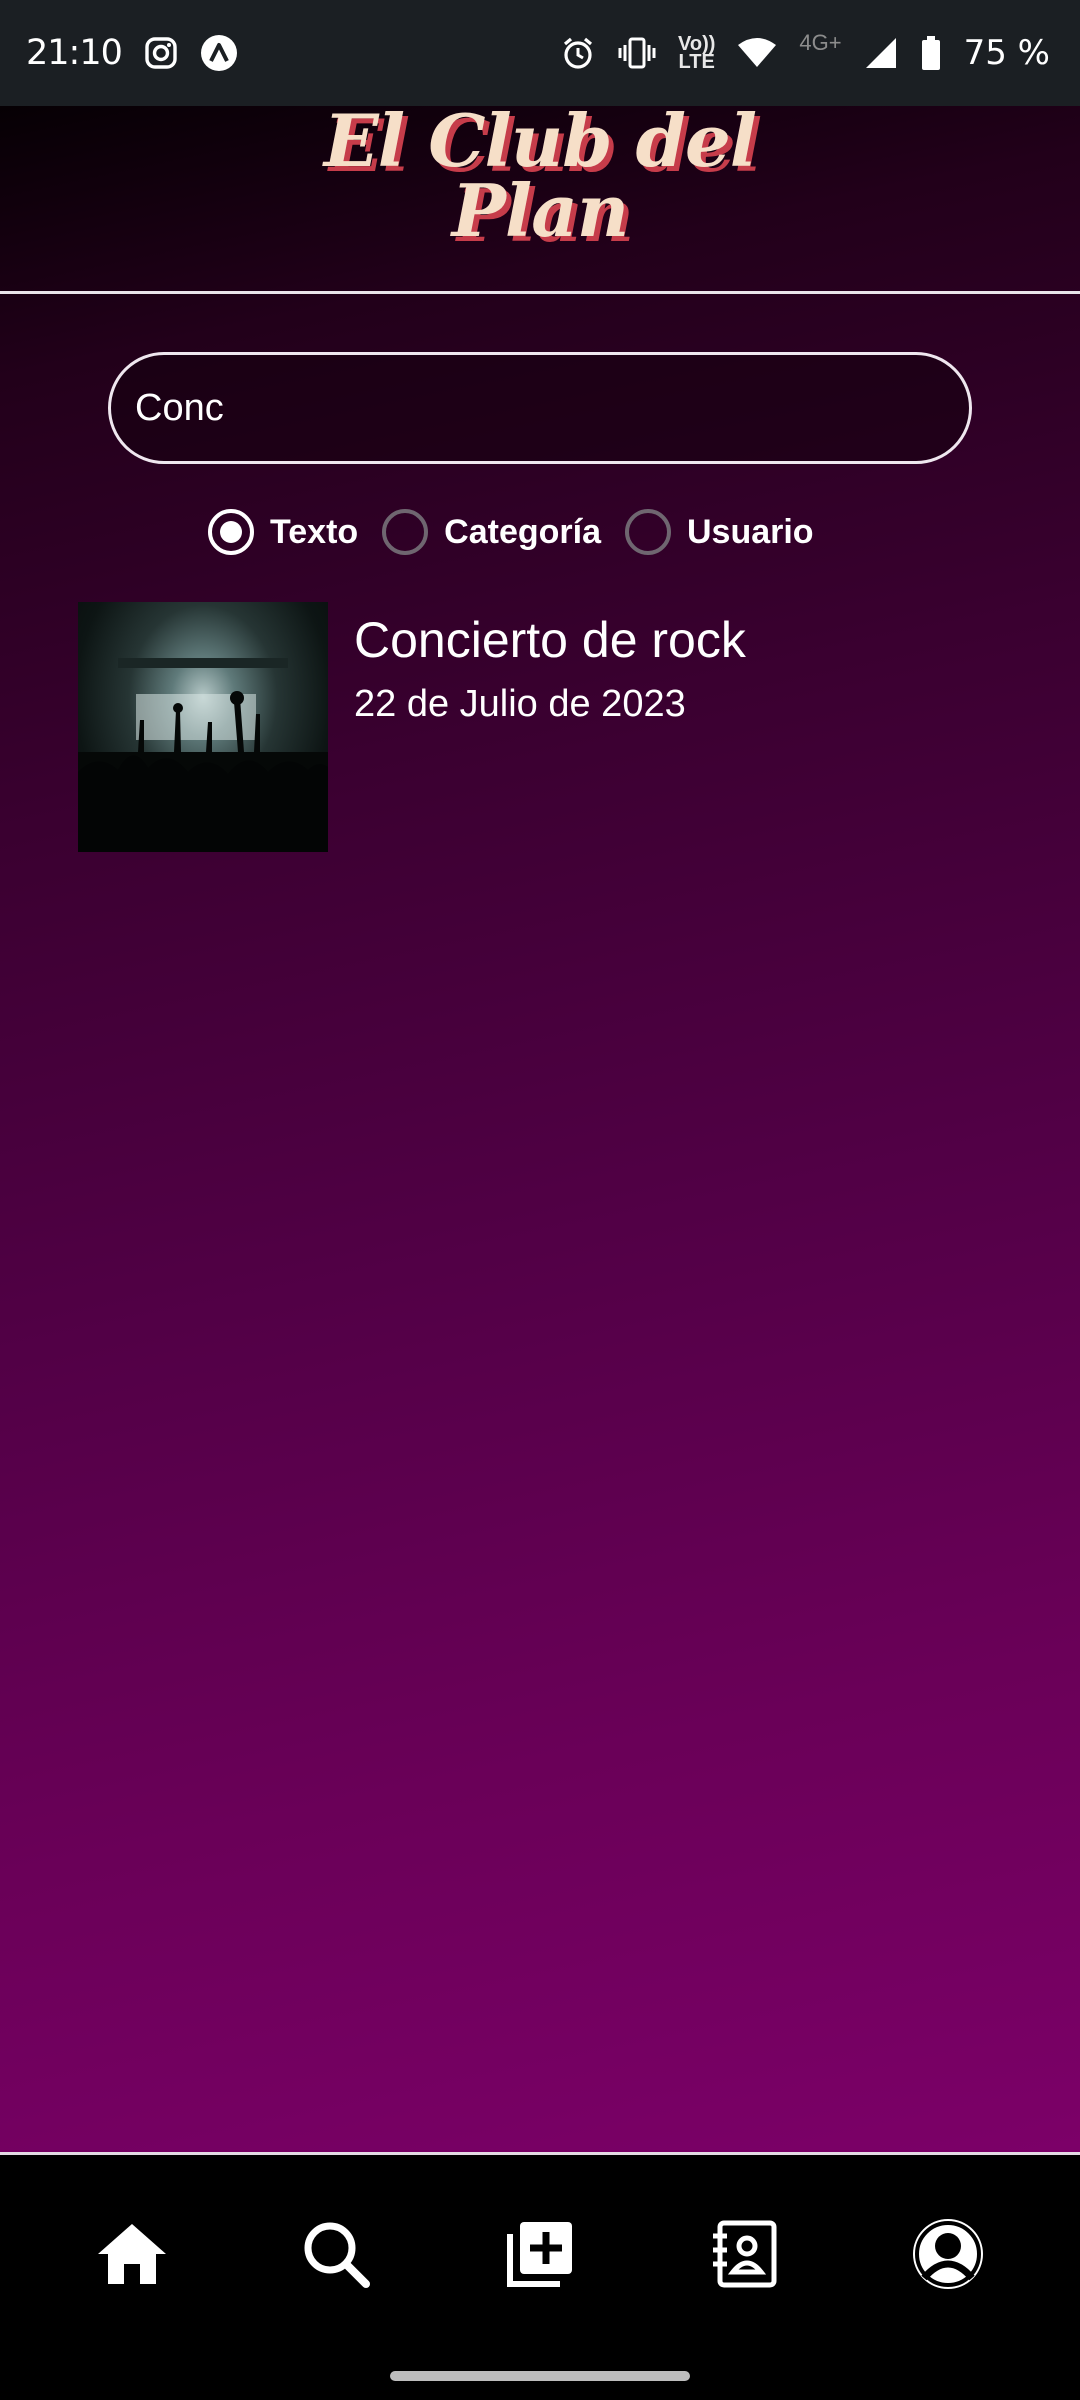 The height and width of the screenshot is (2400, 1080). I want to click on nav-home, so click(132, 2254).